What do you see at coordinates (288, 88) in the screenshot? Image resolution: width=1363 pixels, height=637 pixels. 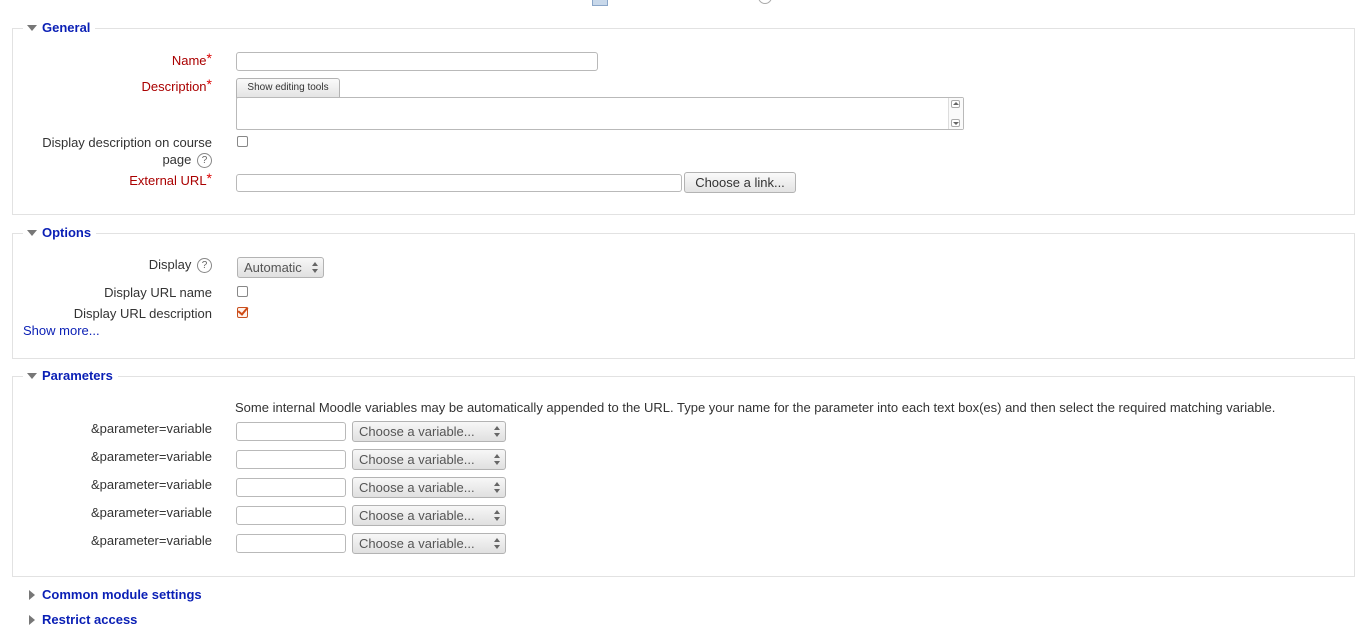 I see `show-editing-tools-button: Show editing tools` at bounding box center [288, 88].